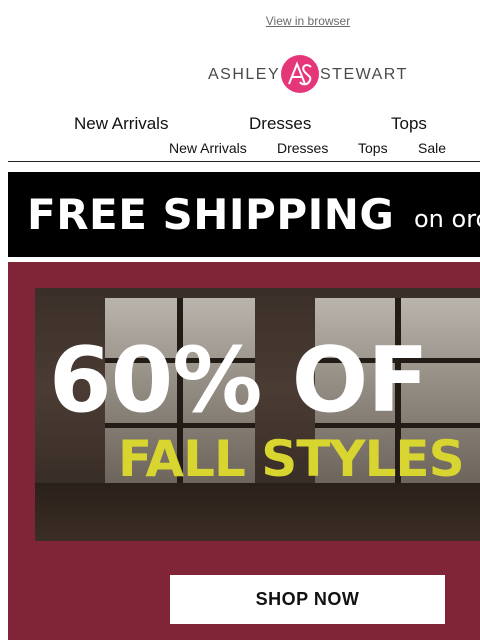 This screenshot has height=640, width=480. What do you see at coordinates (409, 124) in the screenshot?
I see `nav-tops: Tops` at bounding box center [409, 124].